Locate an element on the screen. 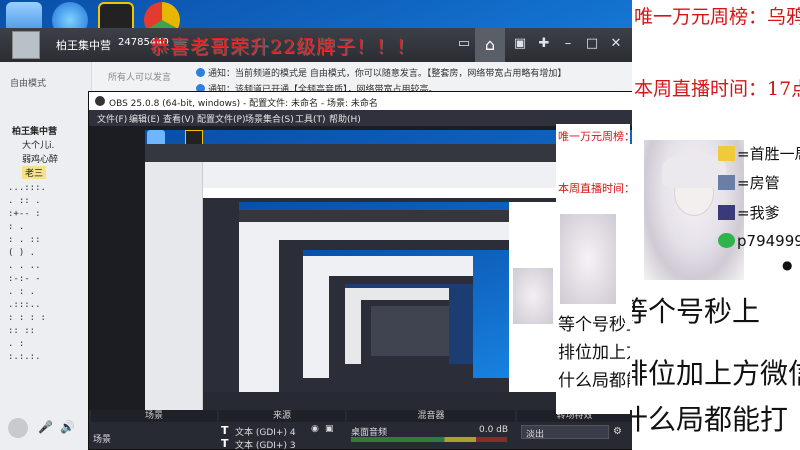 The height and width of the screenshot is (450, 800). scenes-dock-title: 场景 is located at coordinates (154, 416).